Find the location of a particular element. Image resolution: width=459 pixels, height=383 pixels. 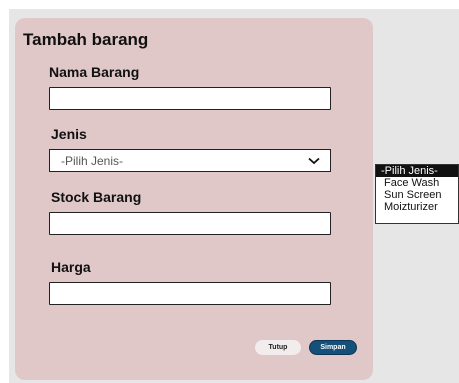

stock-barang-field is located at coordinates (190, 223).